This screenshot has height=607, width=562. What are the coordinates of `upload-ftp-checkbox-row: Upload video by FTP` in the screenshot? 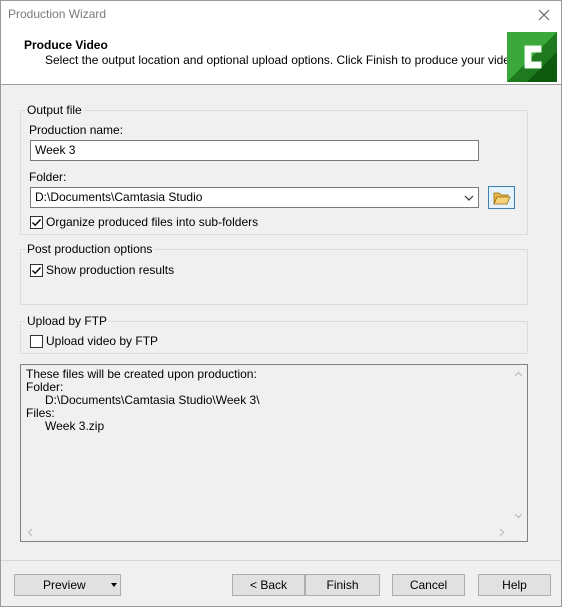 It's located at (94, 341).